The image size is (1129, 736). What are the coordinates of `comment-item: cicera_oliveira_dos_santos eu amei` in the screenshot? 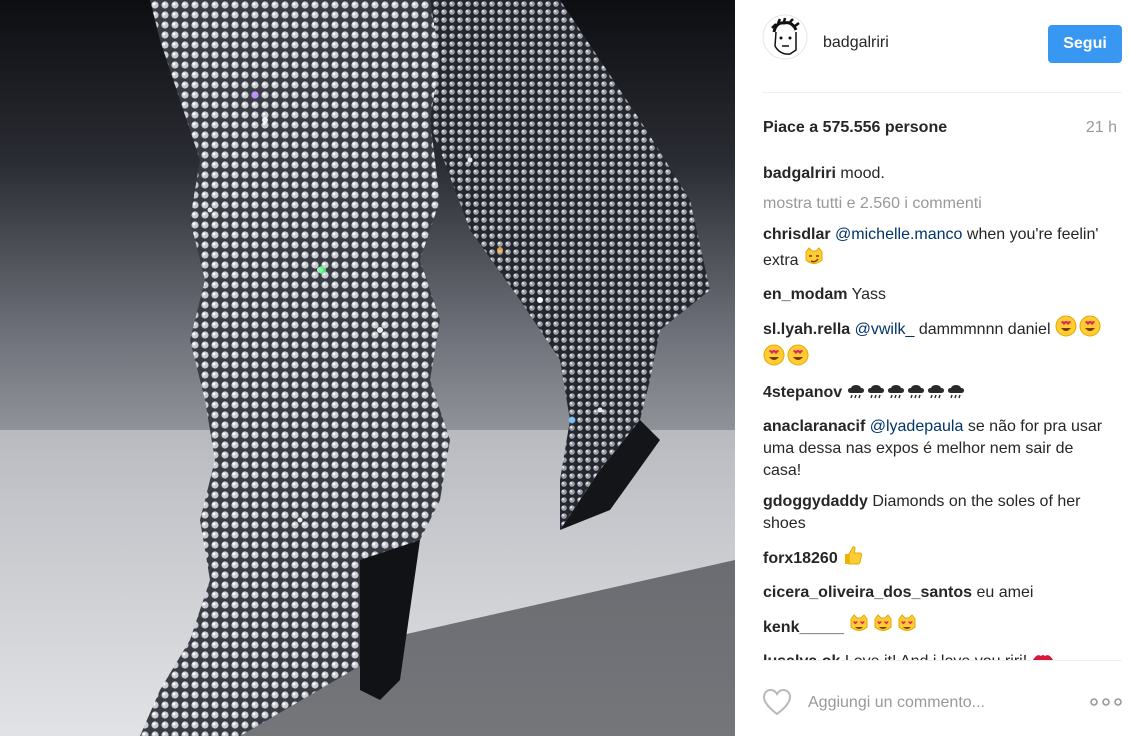 It's located at (933, 593).